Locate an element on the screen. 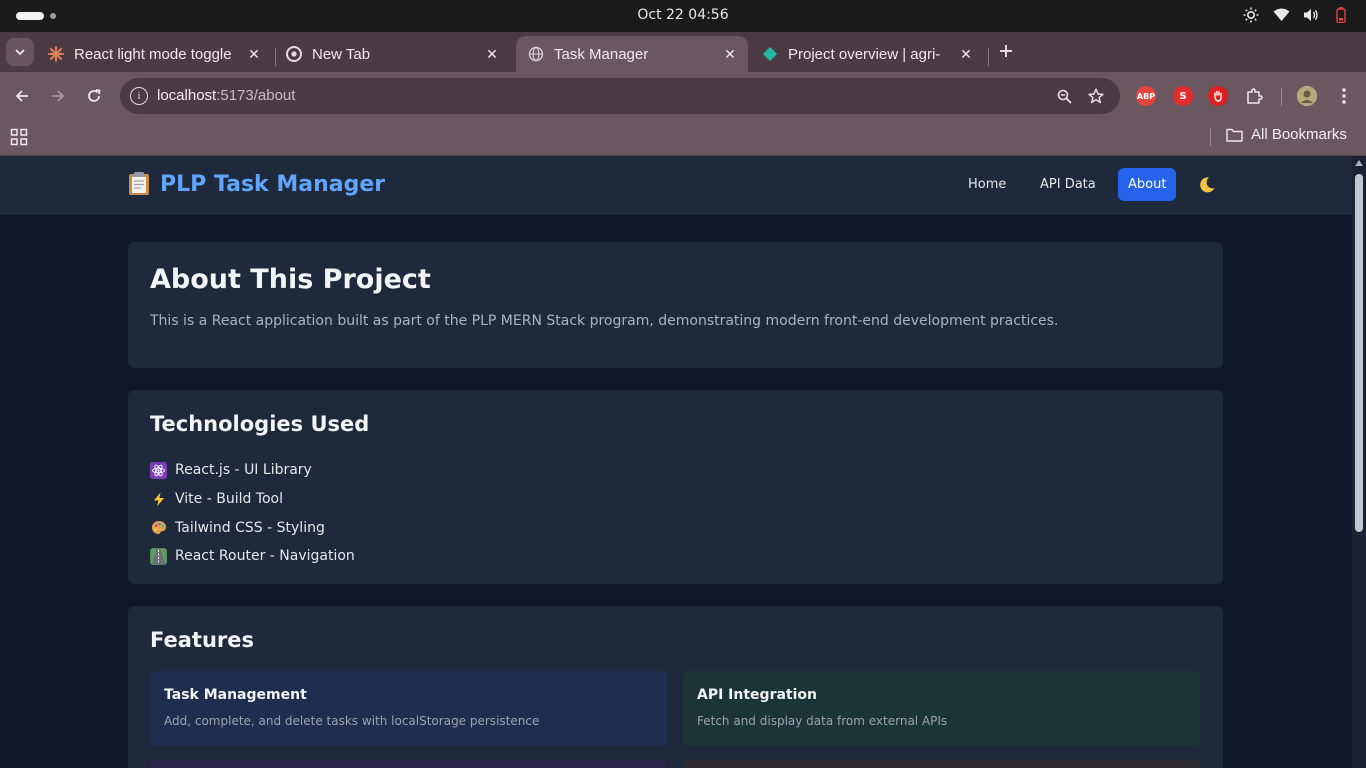  back-button is located at coordinates (22, 96).